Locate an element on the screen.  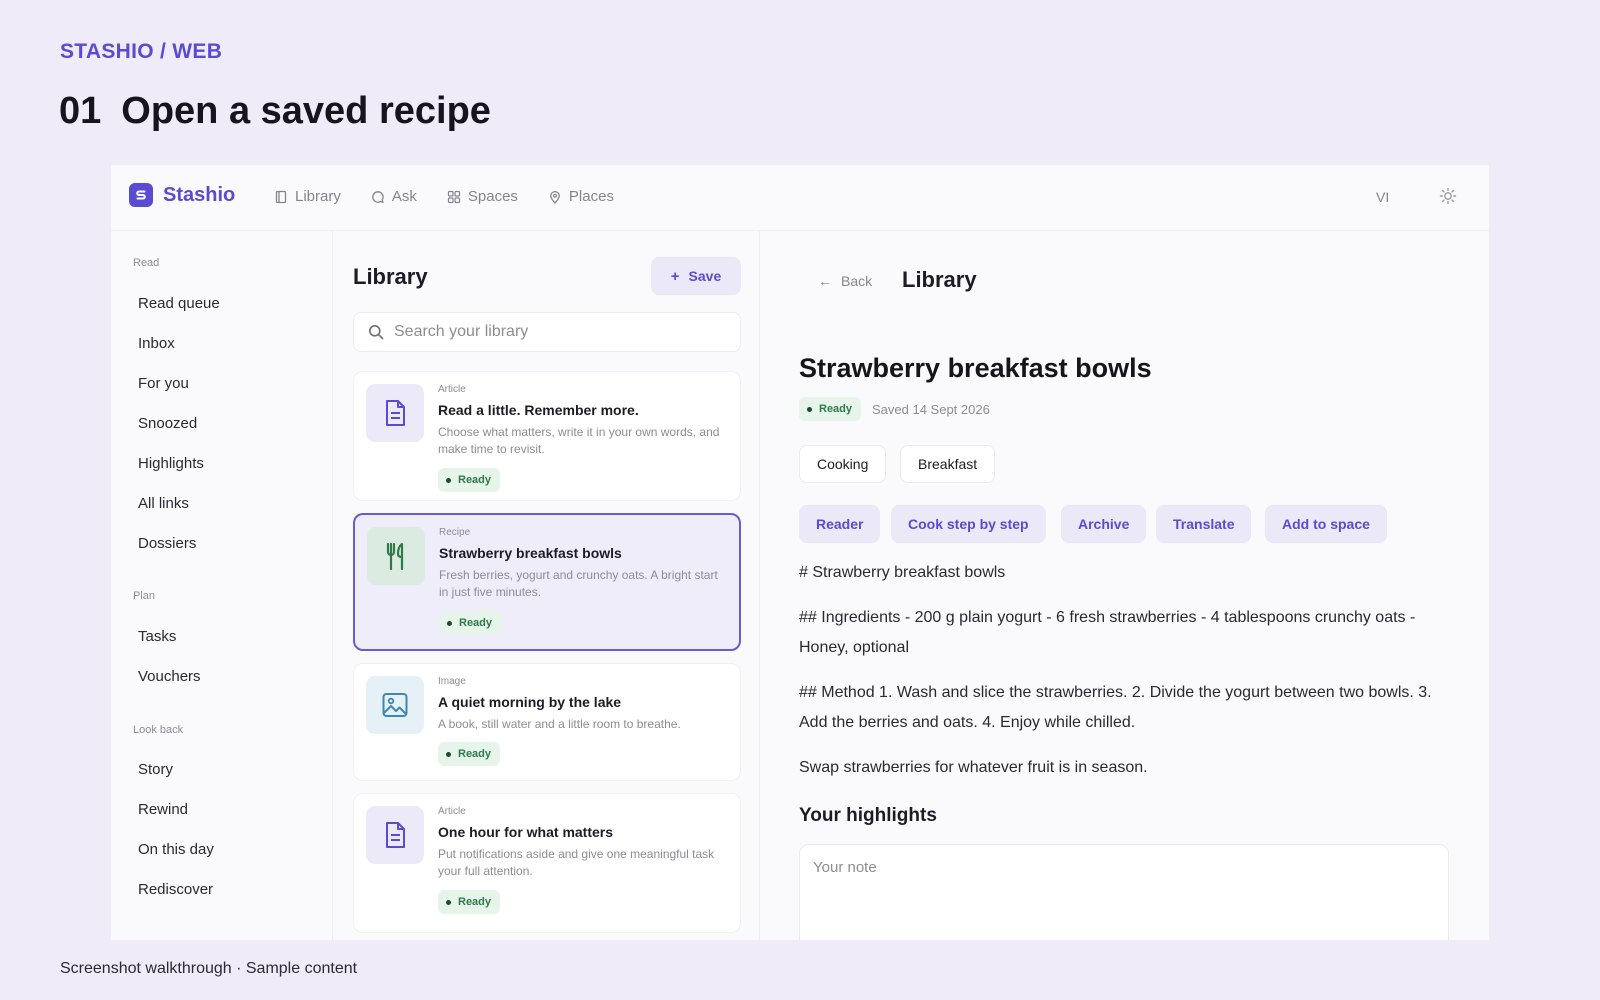
grid-icon is located at coordinates (453, 196).